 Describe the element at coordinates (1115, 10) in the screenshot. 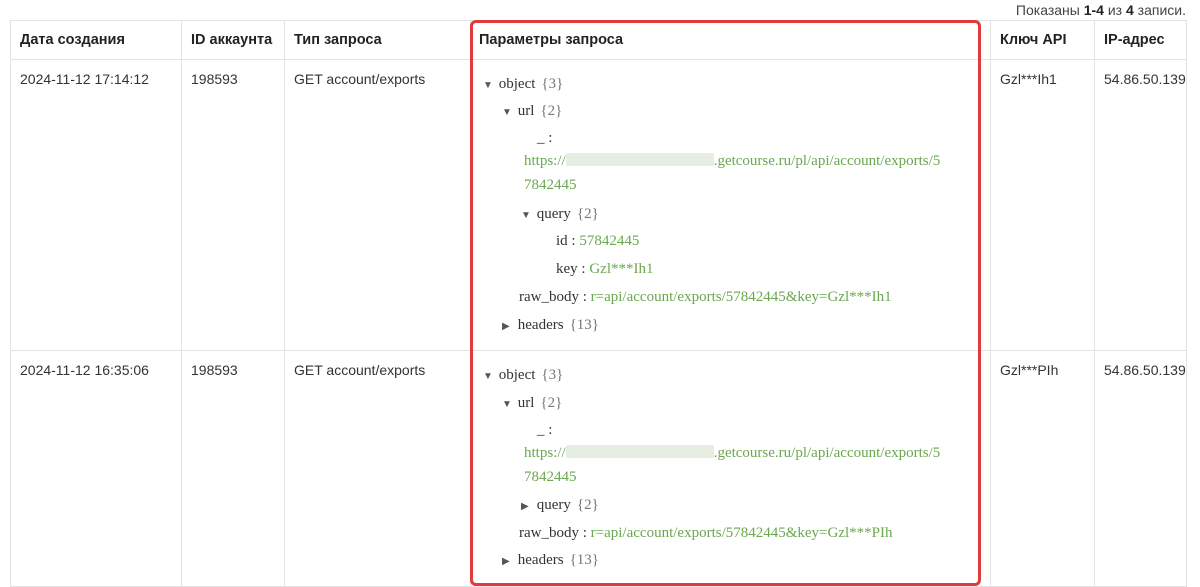

I see `summary-of: из` at that location.